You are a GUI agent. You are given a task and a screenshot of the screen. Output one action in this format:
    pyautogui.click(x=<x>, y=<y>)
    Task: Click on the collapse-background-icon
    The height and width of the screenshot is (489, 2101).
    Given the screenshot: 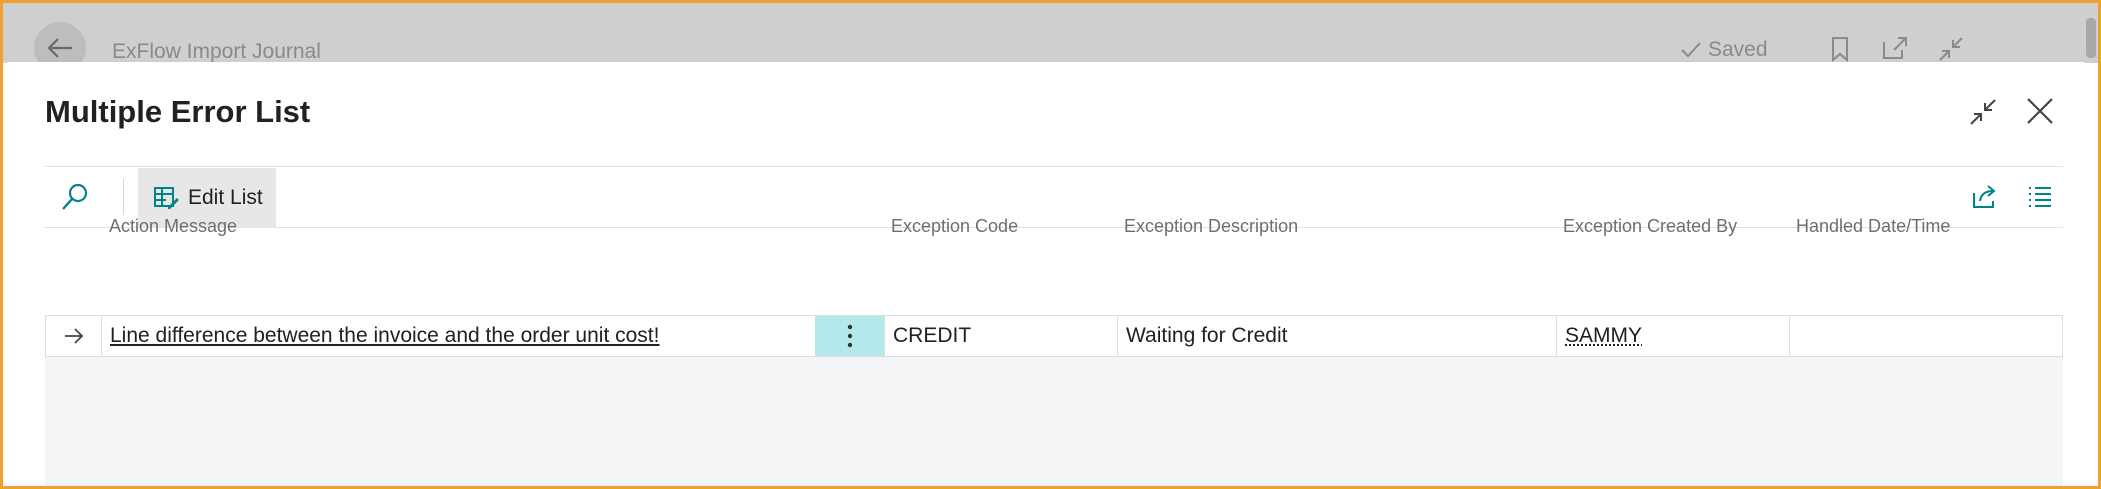 What is the action you would take?
    pyautogui.click(x=1951, y=49)
    